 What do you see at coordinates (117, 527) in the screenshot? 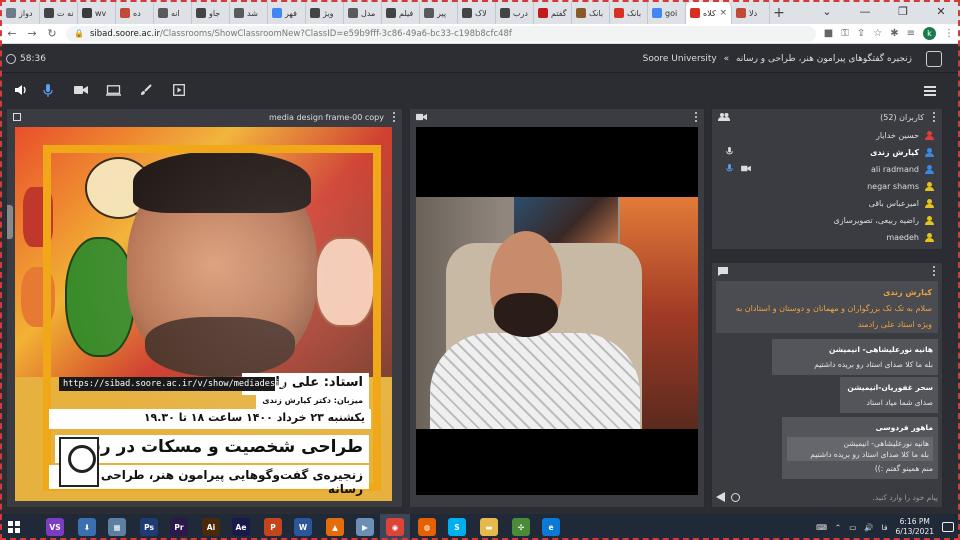
I see `taskbar-app-icon: ▦` at bounding box center [117, 527].